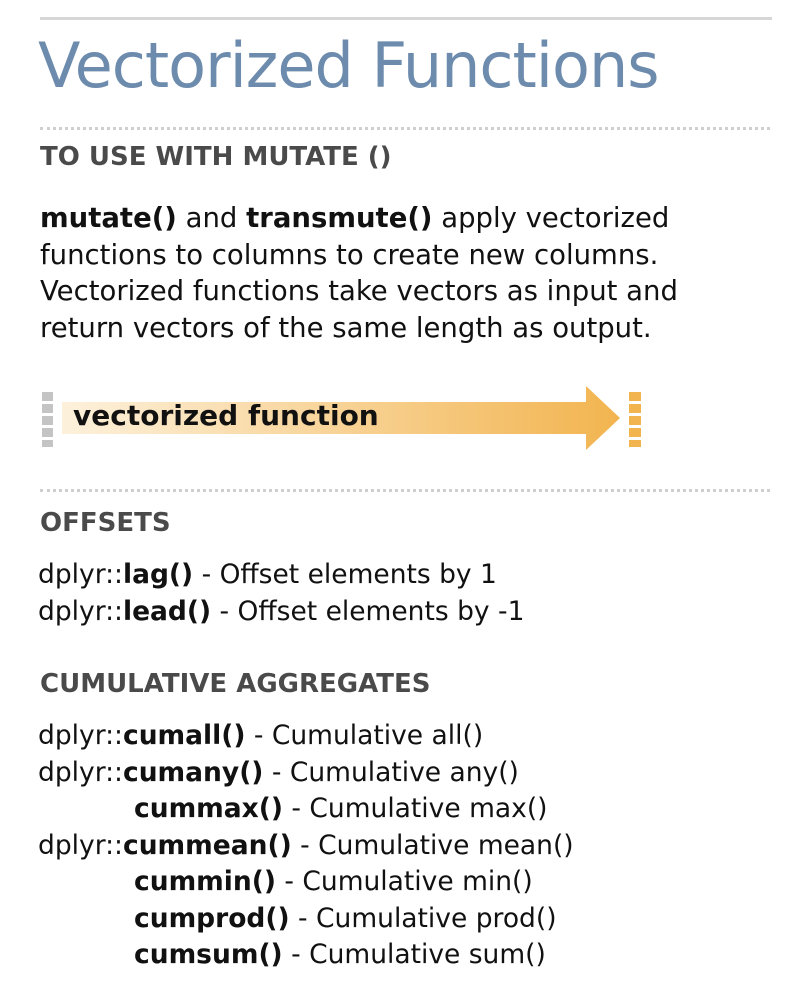 The image size is (786, 998). What do you see at coordinates (211, 218) in the screenshot?
I see `intro-text: and` at bounding box center [211, 218].